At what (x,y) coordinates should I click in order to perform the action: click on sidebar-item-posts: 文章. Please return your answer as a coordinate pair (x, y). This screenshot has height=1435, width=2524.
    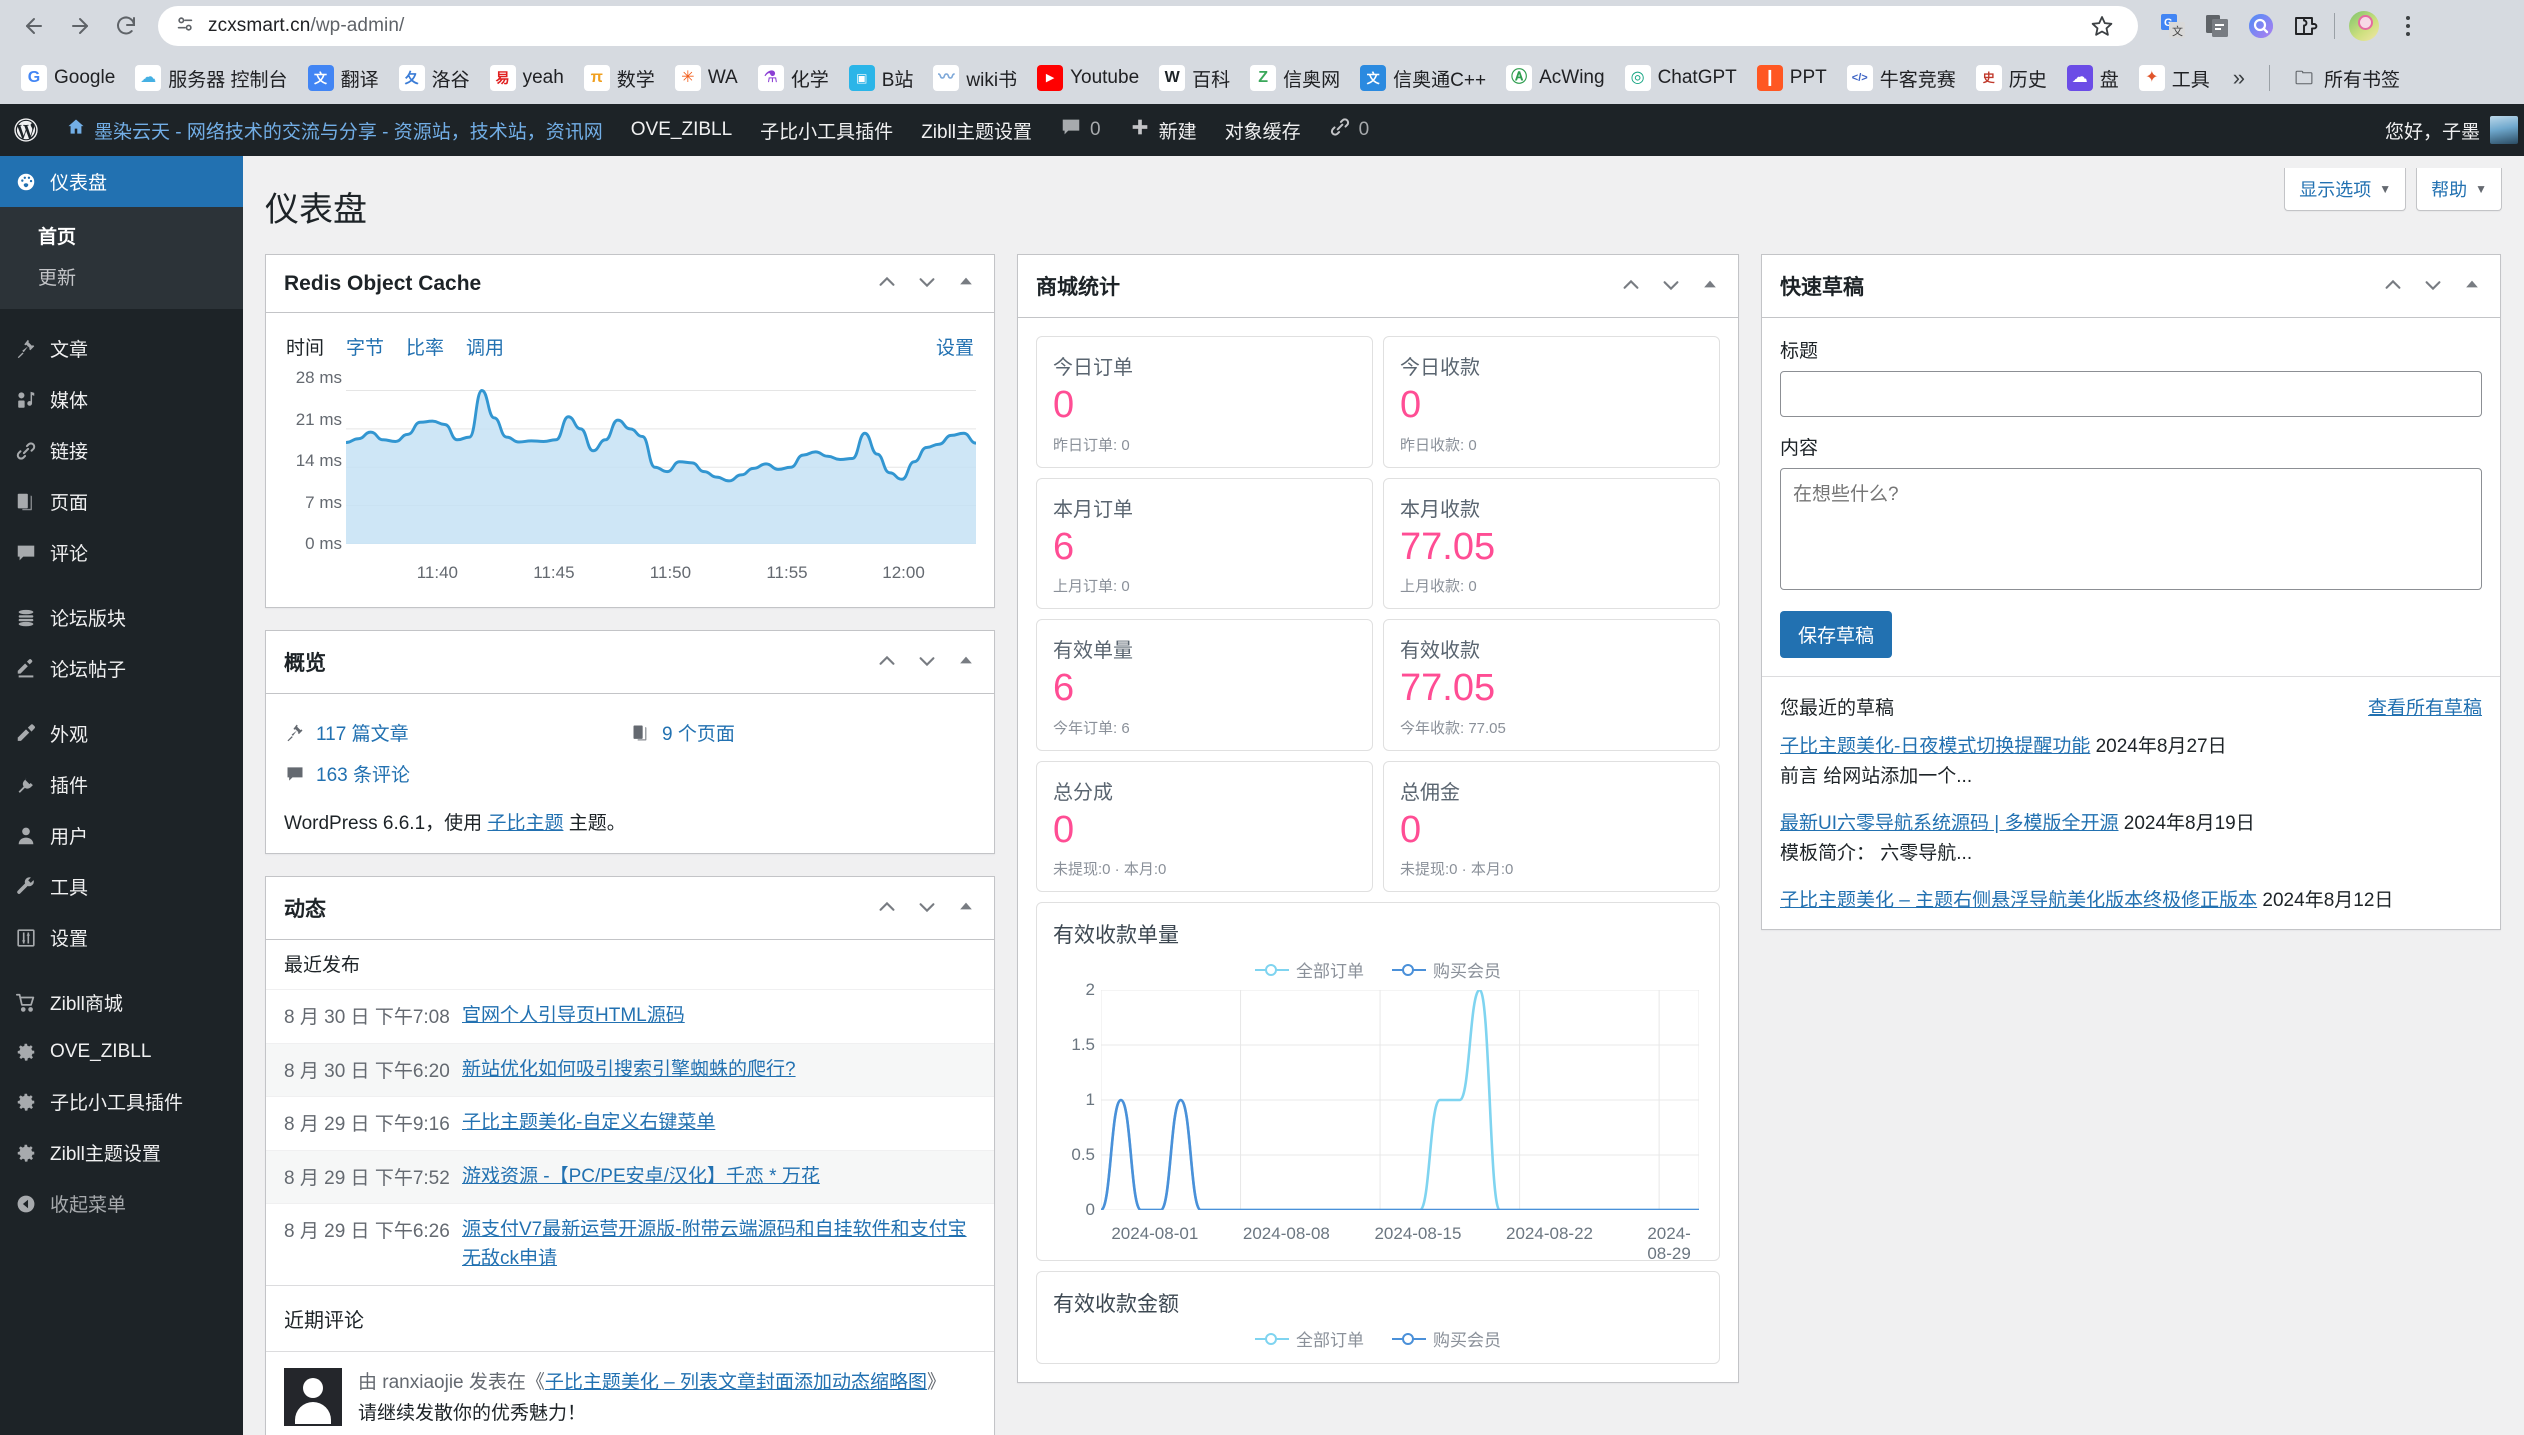
    Looking at the image, I should click on (121, 348).